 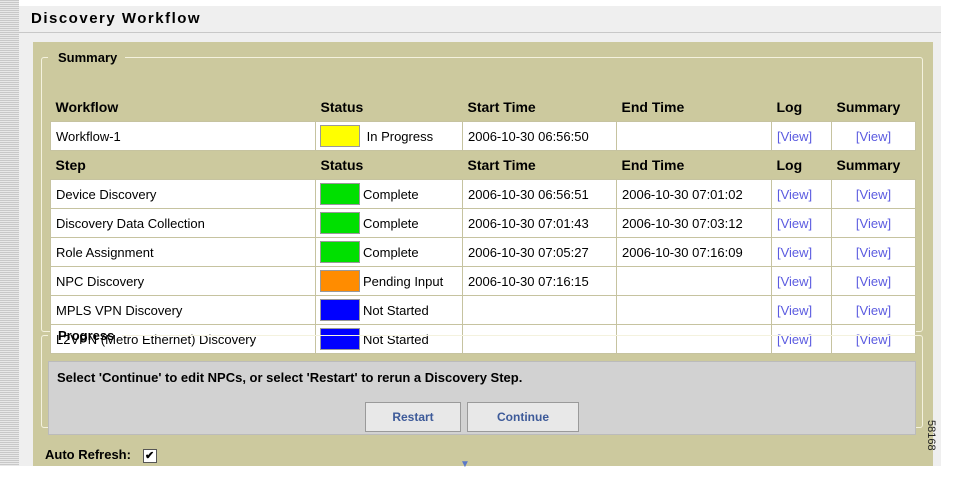 I want to click on step-name: NPC Discovery, so click(x=183, y=281).